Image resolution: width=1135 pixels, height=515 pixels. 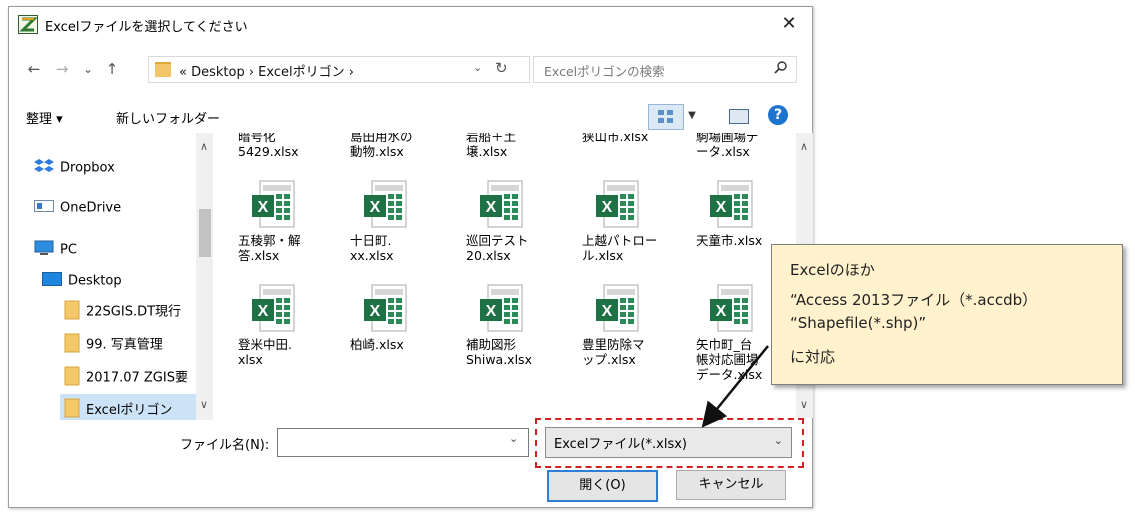 What do you see at coordinates (778, 115) in the screenshot?
I see `help-button: ?` at bounding box center [778, 115].